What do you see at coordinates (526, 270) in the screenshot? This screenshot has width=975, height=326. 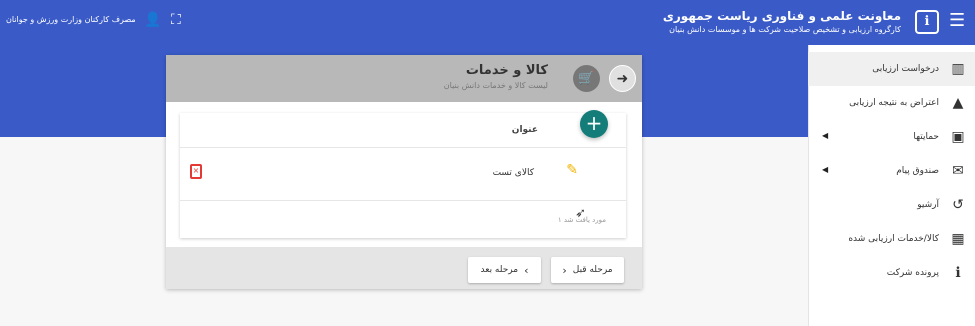 I see `chevron-left-icon: ‹` at bounding box center [526, 270].